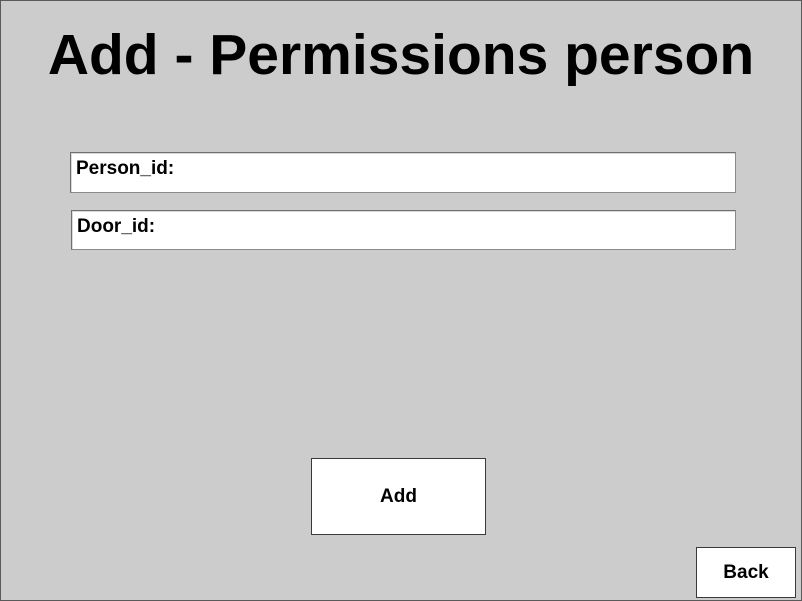 The image size is (802, 601). Describe the element at coordinates (746, 572) in the screenshot. I see `back-button: Back` at that location.